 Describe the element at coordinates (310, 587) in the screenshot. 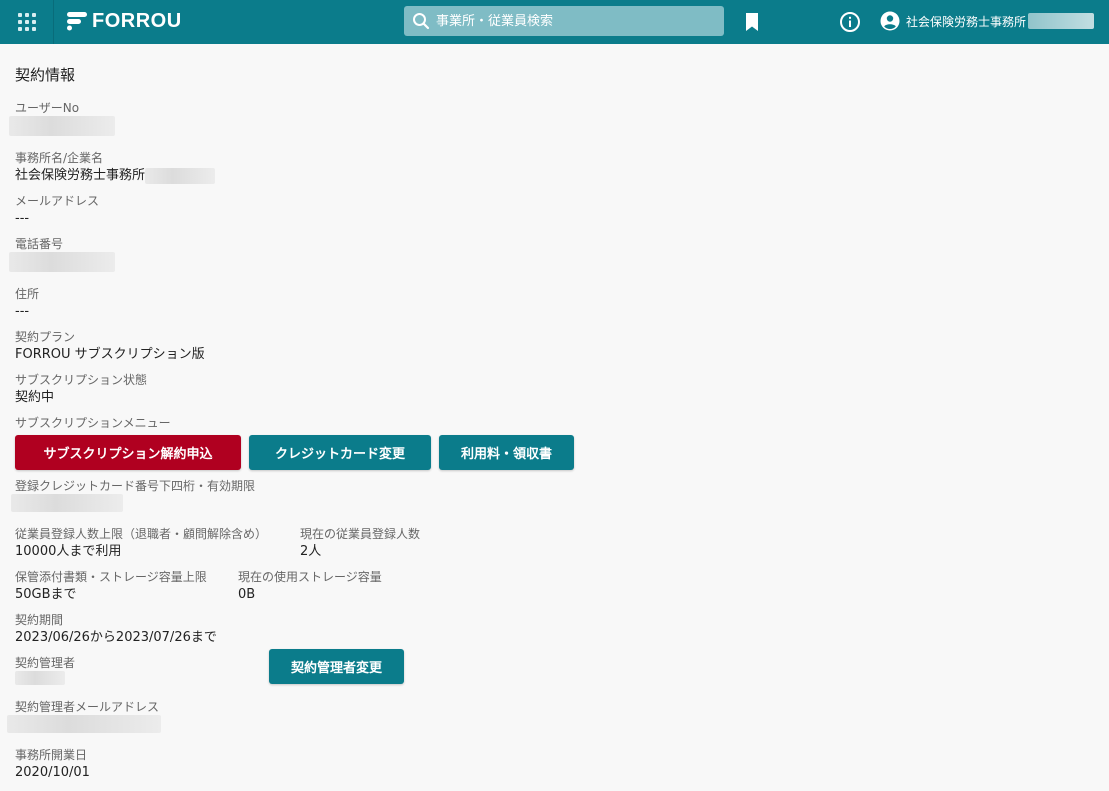

I see `storage-used-field: 現在の使用ストレージ容量 0B` at that location.